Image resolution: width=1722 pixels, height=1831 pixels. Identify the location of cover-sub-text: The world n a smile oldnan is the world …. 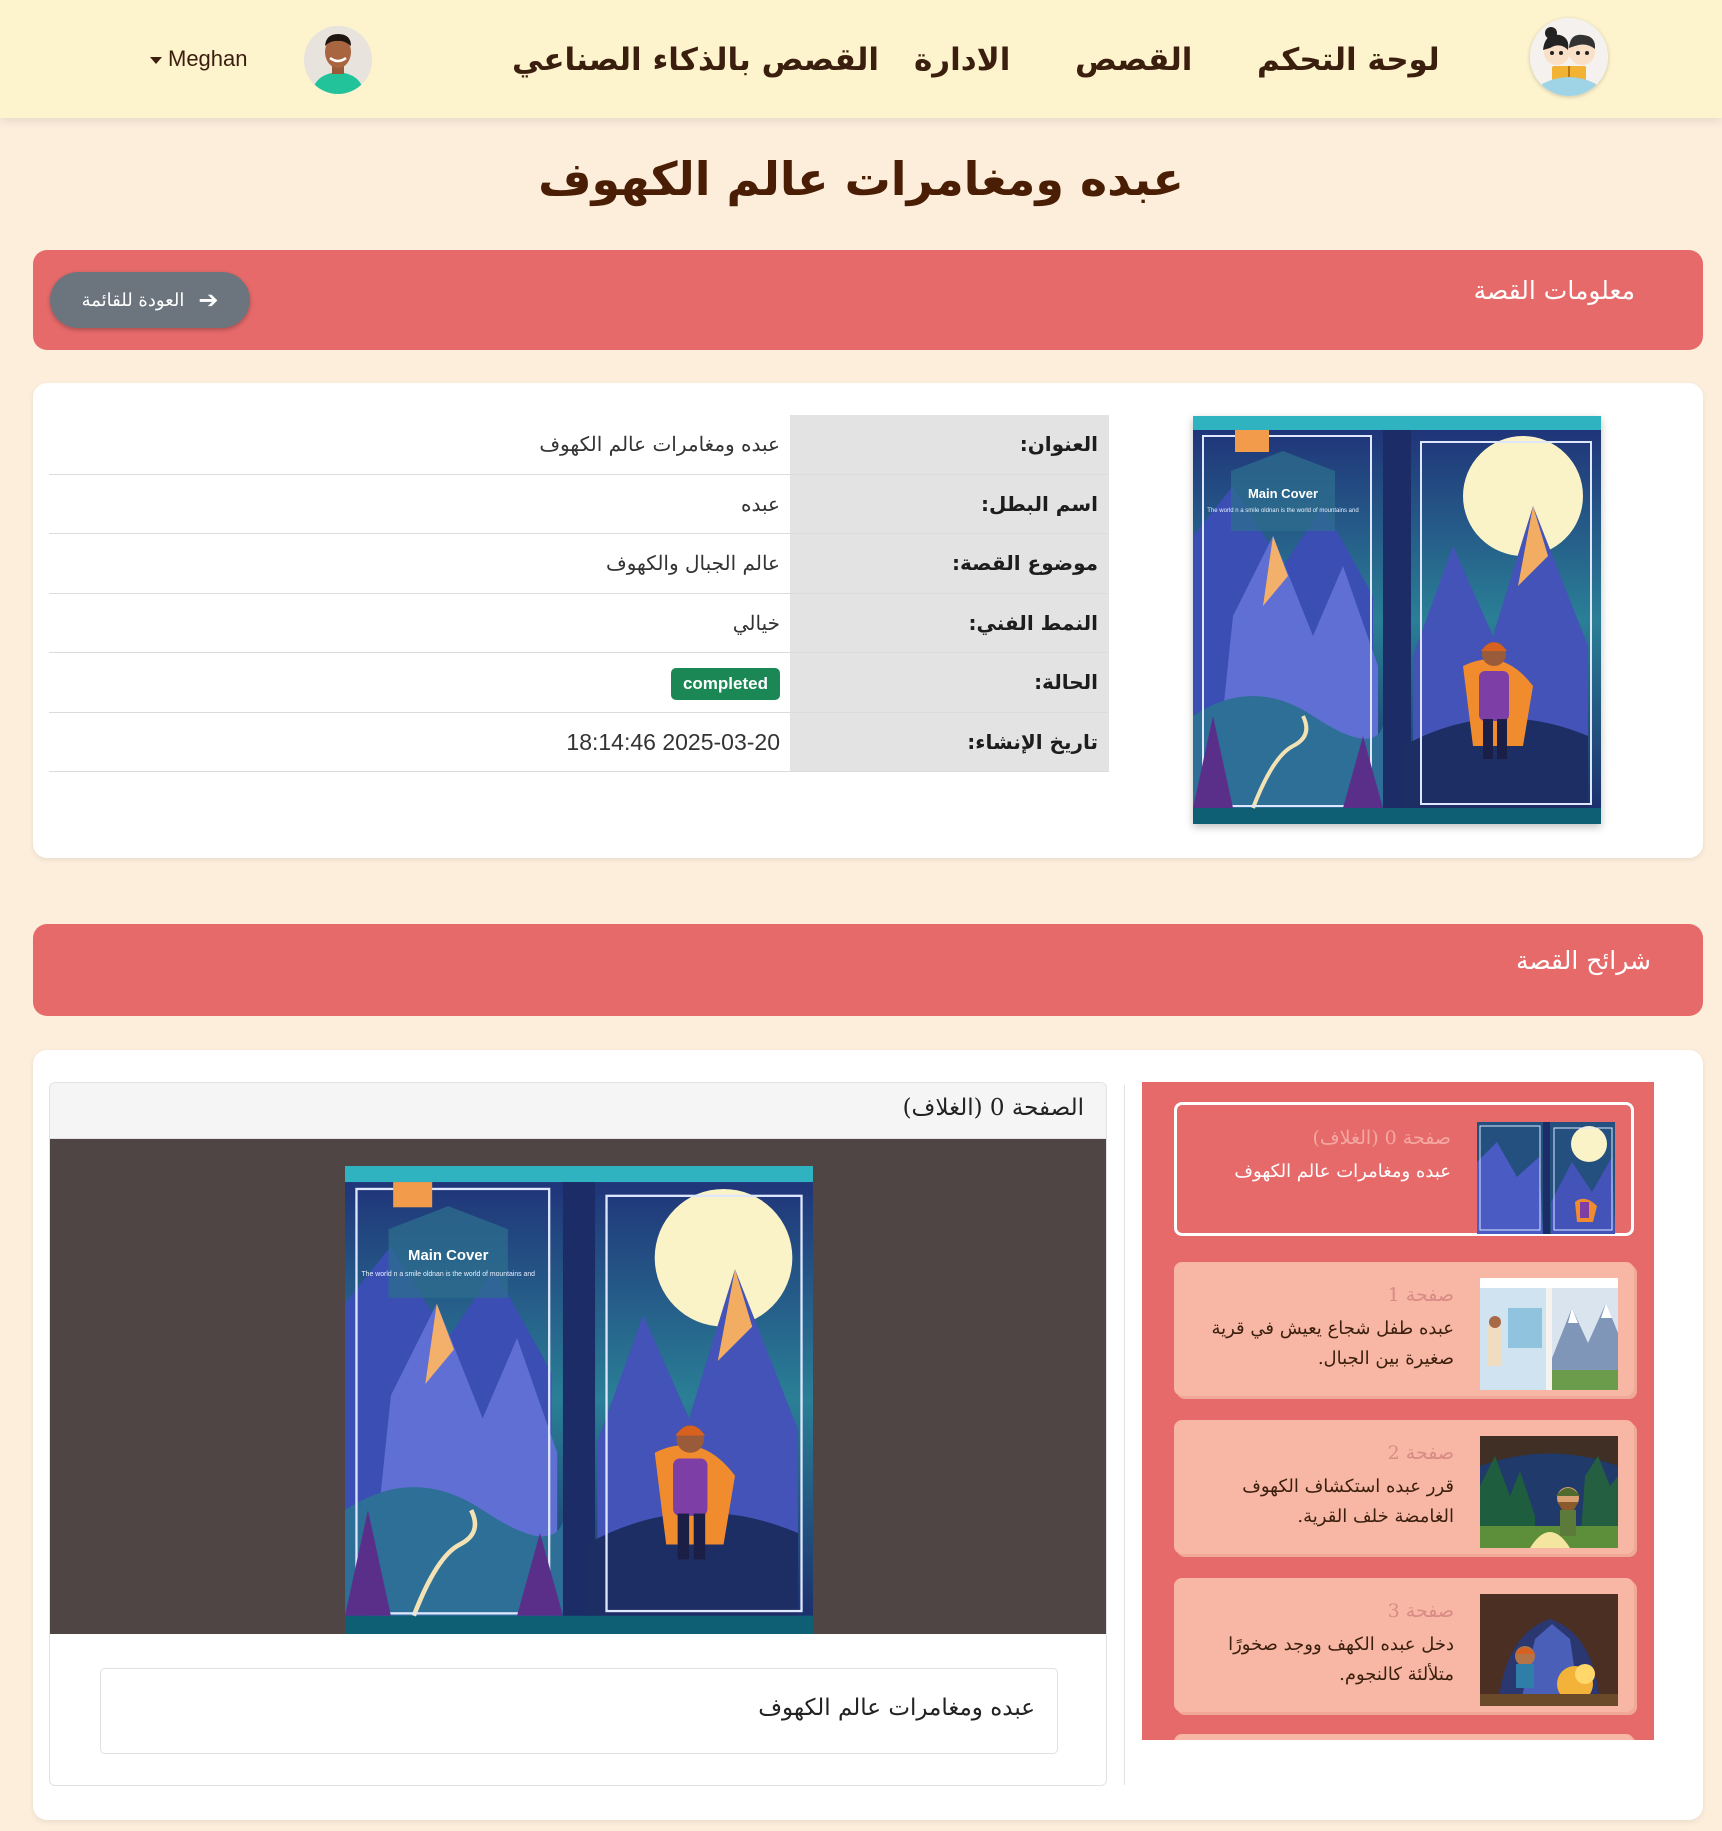
(1282, 511).